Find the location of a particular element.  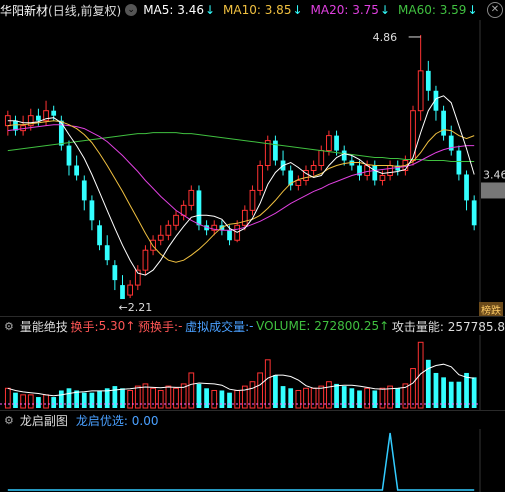

selection-line is located at coordinates (241, 461).